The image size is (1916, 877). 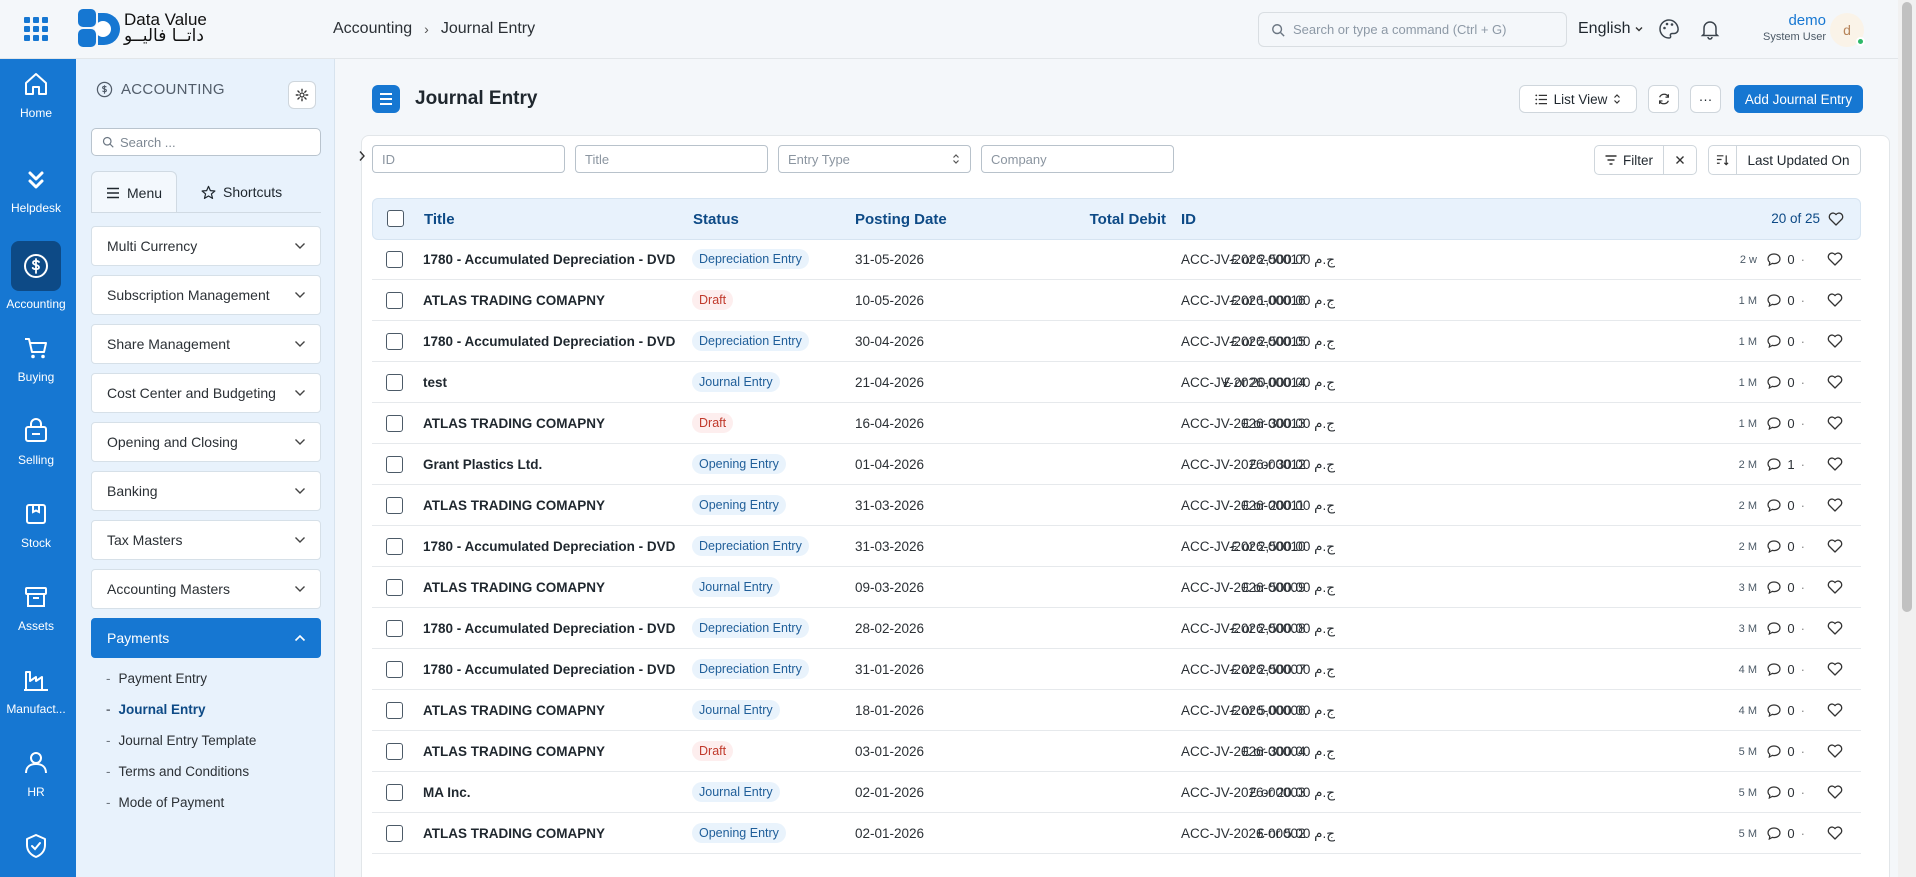 What do you see at coordinates (177, 771) in the screenshot?
I see `sidebar-link-terms-conditions: - Terms and Conditions` at bounding box center [177, 771].